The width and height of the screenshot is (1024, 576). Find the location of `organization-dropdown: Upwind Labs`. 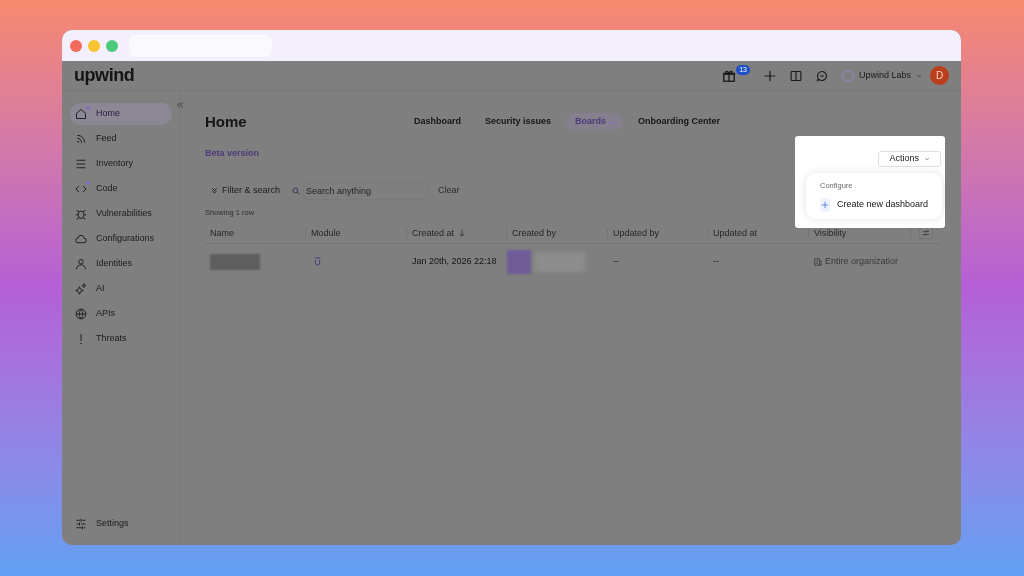

organization-dropdown: Upwind Labs is located at coordinates (881, 75).